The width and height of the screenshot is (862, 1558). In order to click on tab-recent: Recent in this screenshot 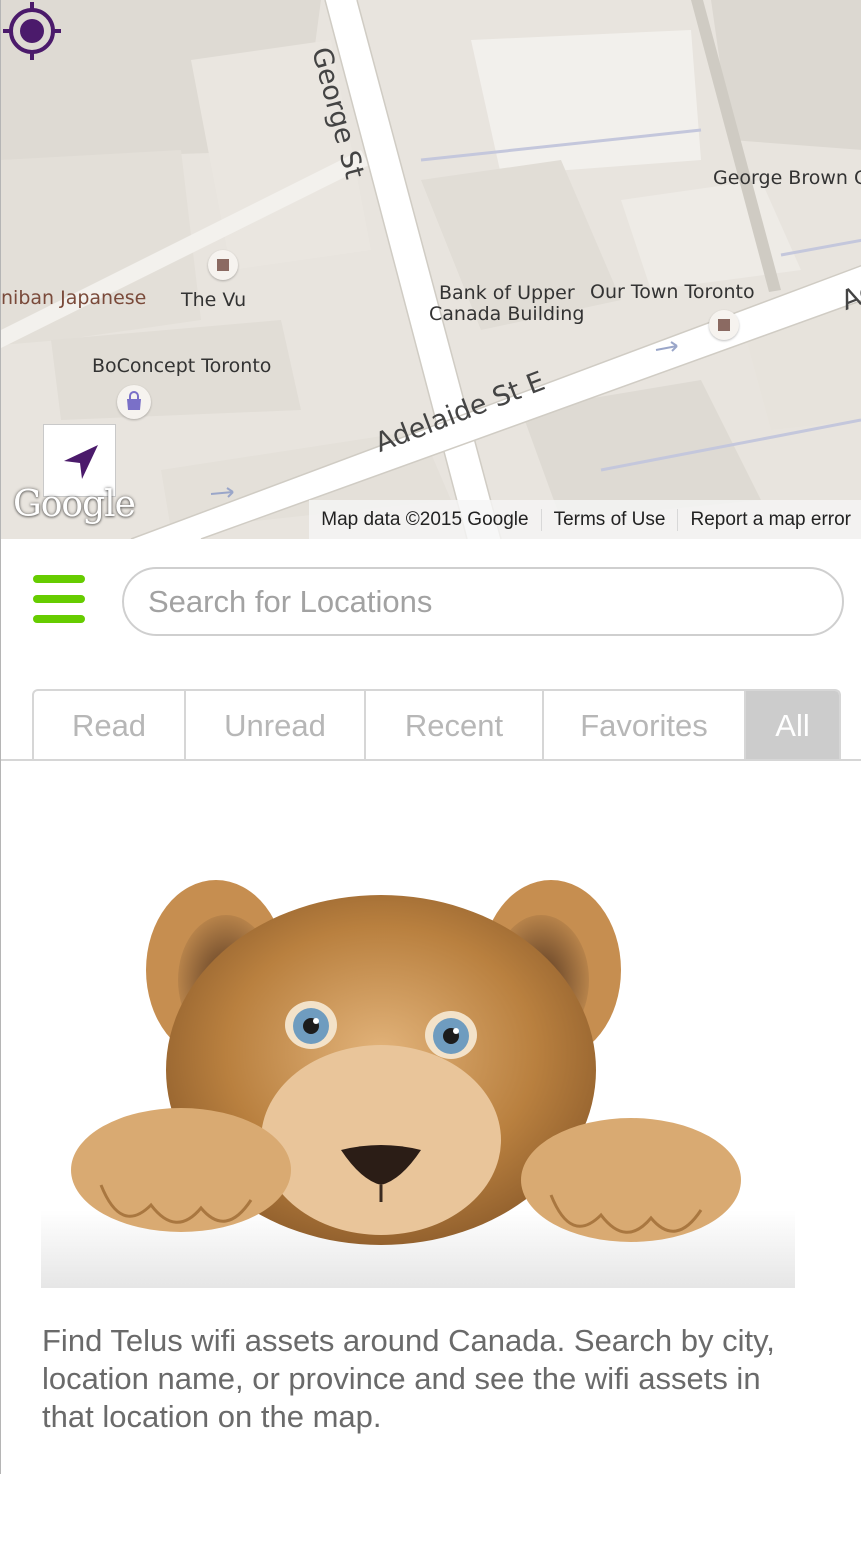, I will do `click(455, 725)`.